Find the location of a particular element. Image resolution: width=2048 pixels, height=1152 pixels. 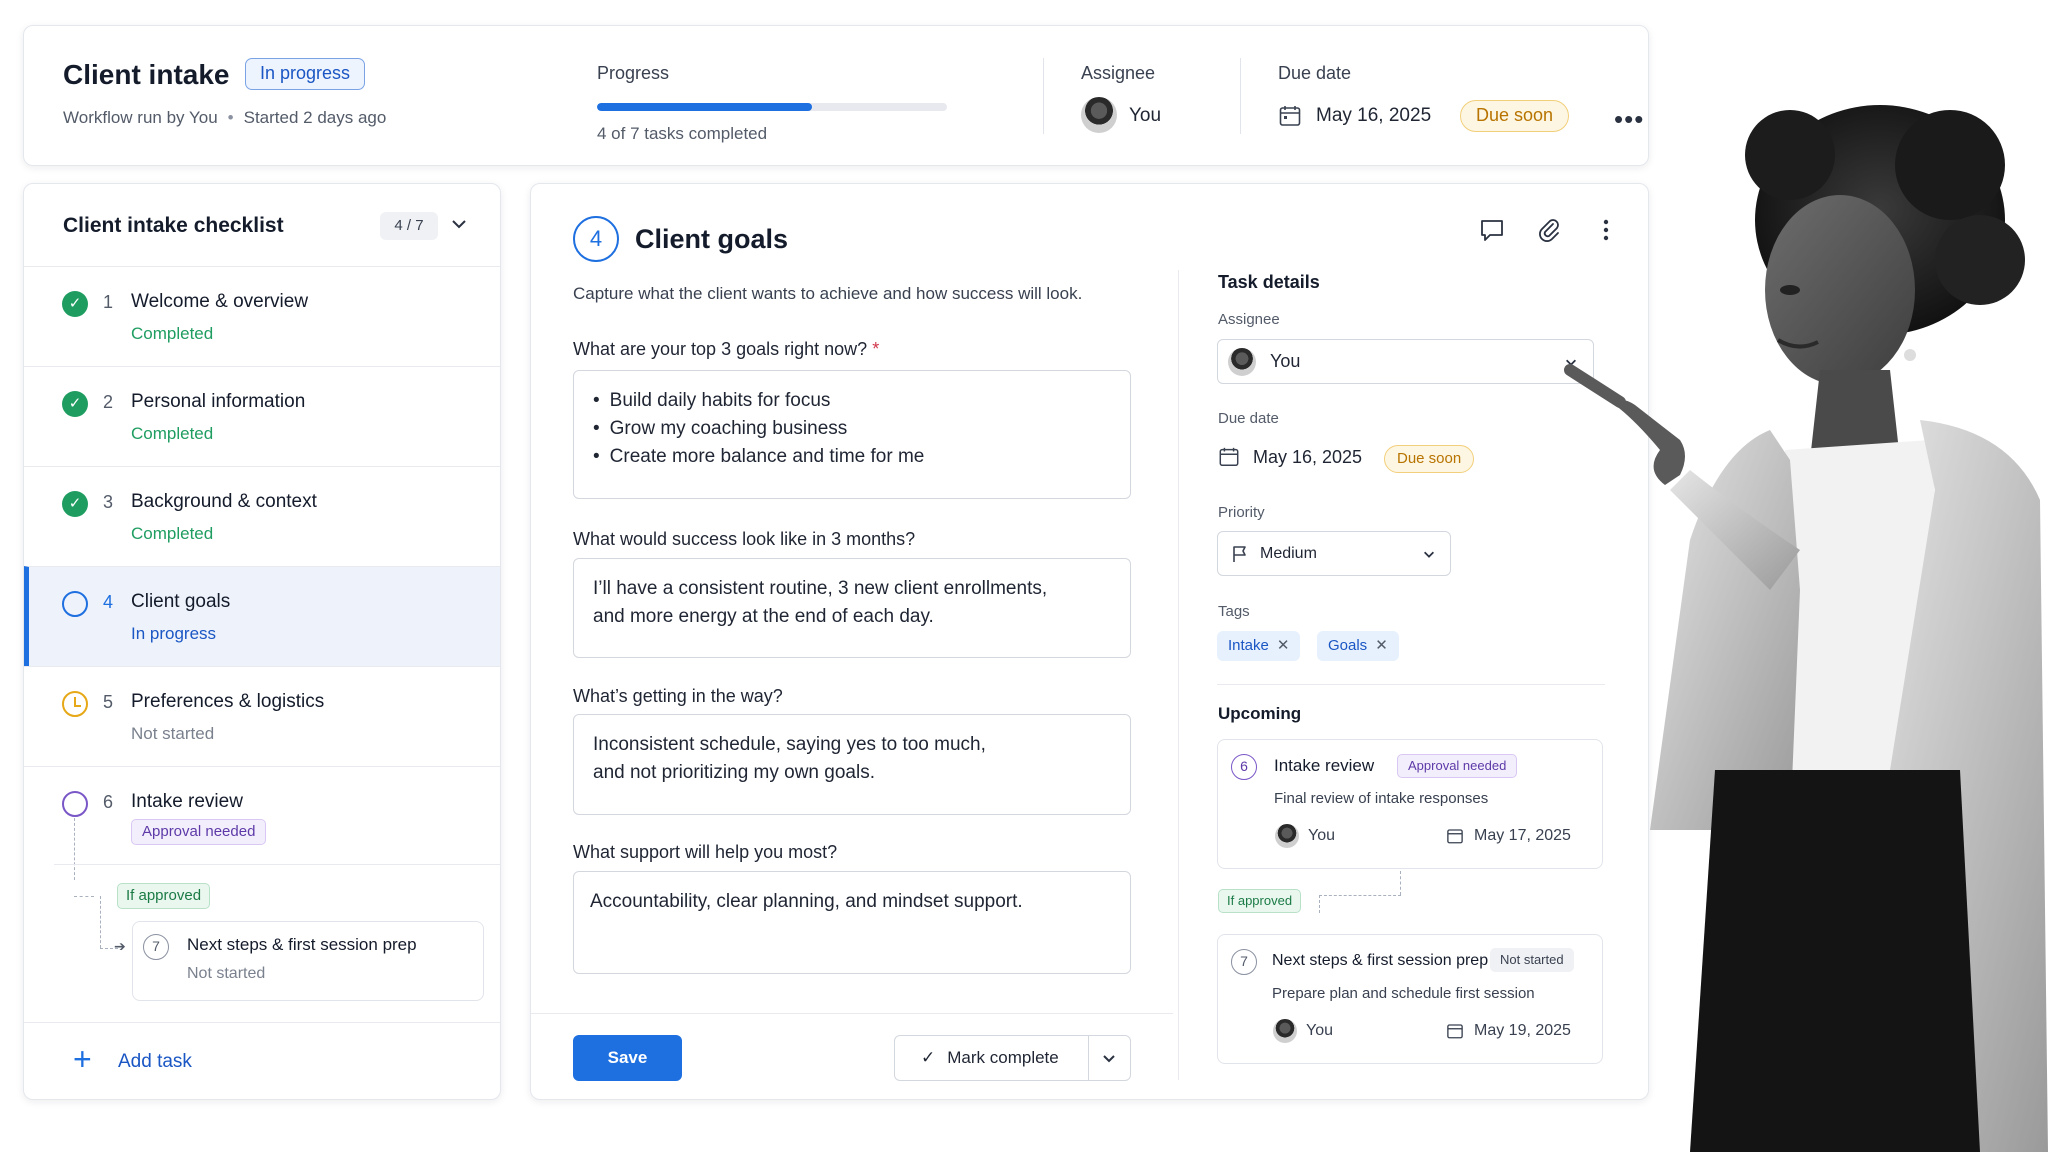

checklist-item: ✓ 2 Personal information Completed is located at coordinates (262, 416).